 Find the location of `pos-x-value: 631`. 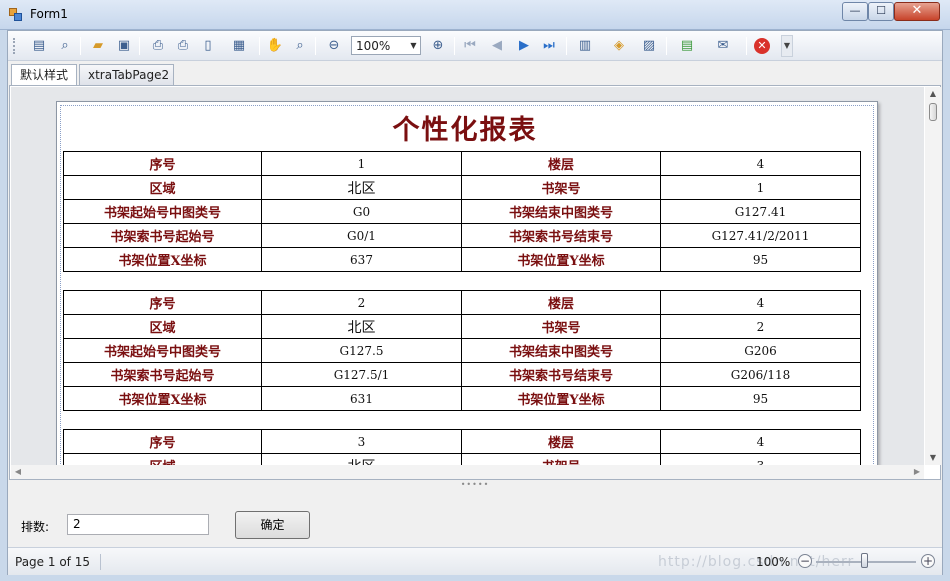

pos-x-value: 631 is located at coordinates (361, 398).